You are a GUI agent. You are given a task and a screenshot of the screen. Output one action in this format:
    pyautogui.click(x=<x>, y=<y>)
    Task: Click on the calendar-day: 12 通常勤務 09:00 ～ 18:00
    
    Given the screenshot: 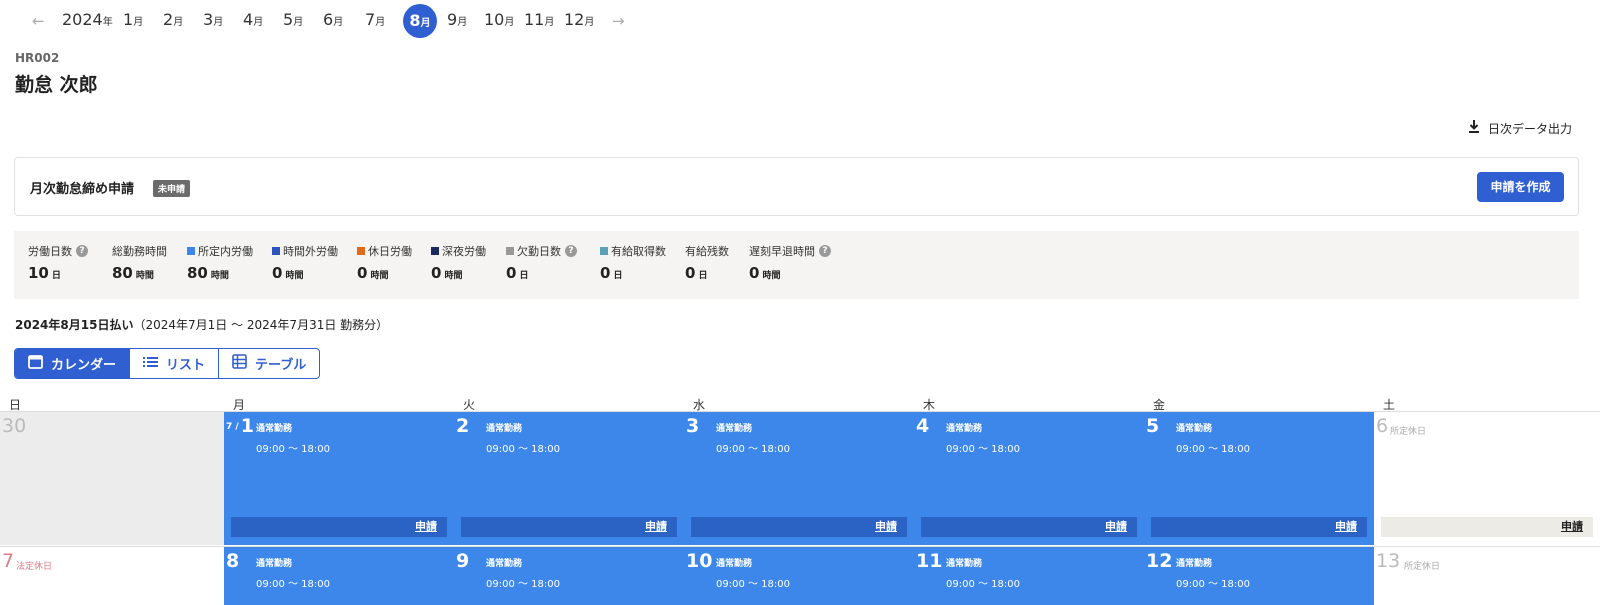 What is the action you would take?
    pyautogui.click(x=1259, y=576)
    